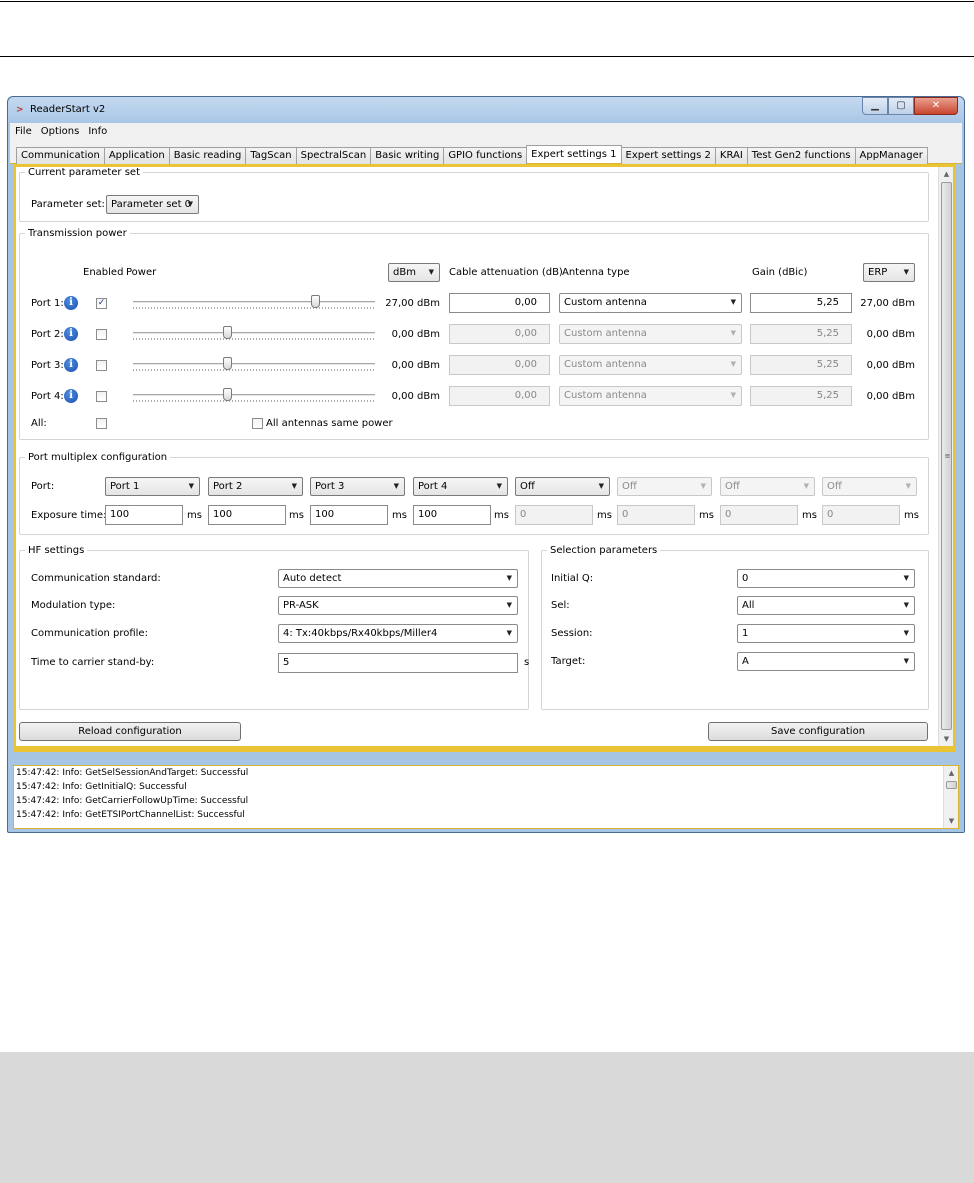  I want to click on port-3-power-slider, so click(254, 364).